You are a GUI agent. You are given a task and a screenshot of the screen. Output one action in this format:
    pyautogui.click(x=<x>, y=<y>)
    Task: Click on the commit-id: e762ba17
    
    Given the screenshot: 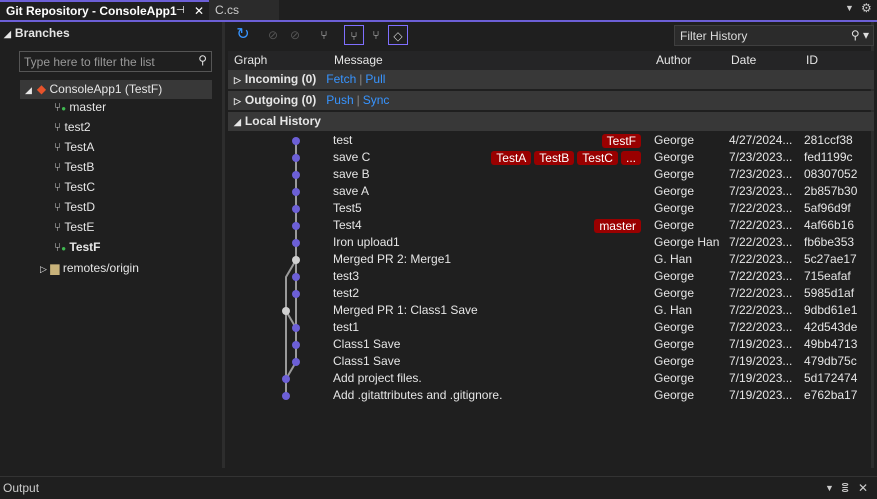 What is the action you would take?
    pyautogui.click(x=831, y=395)
    